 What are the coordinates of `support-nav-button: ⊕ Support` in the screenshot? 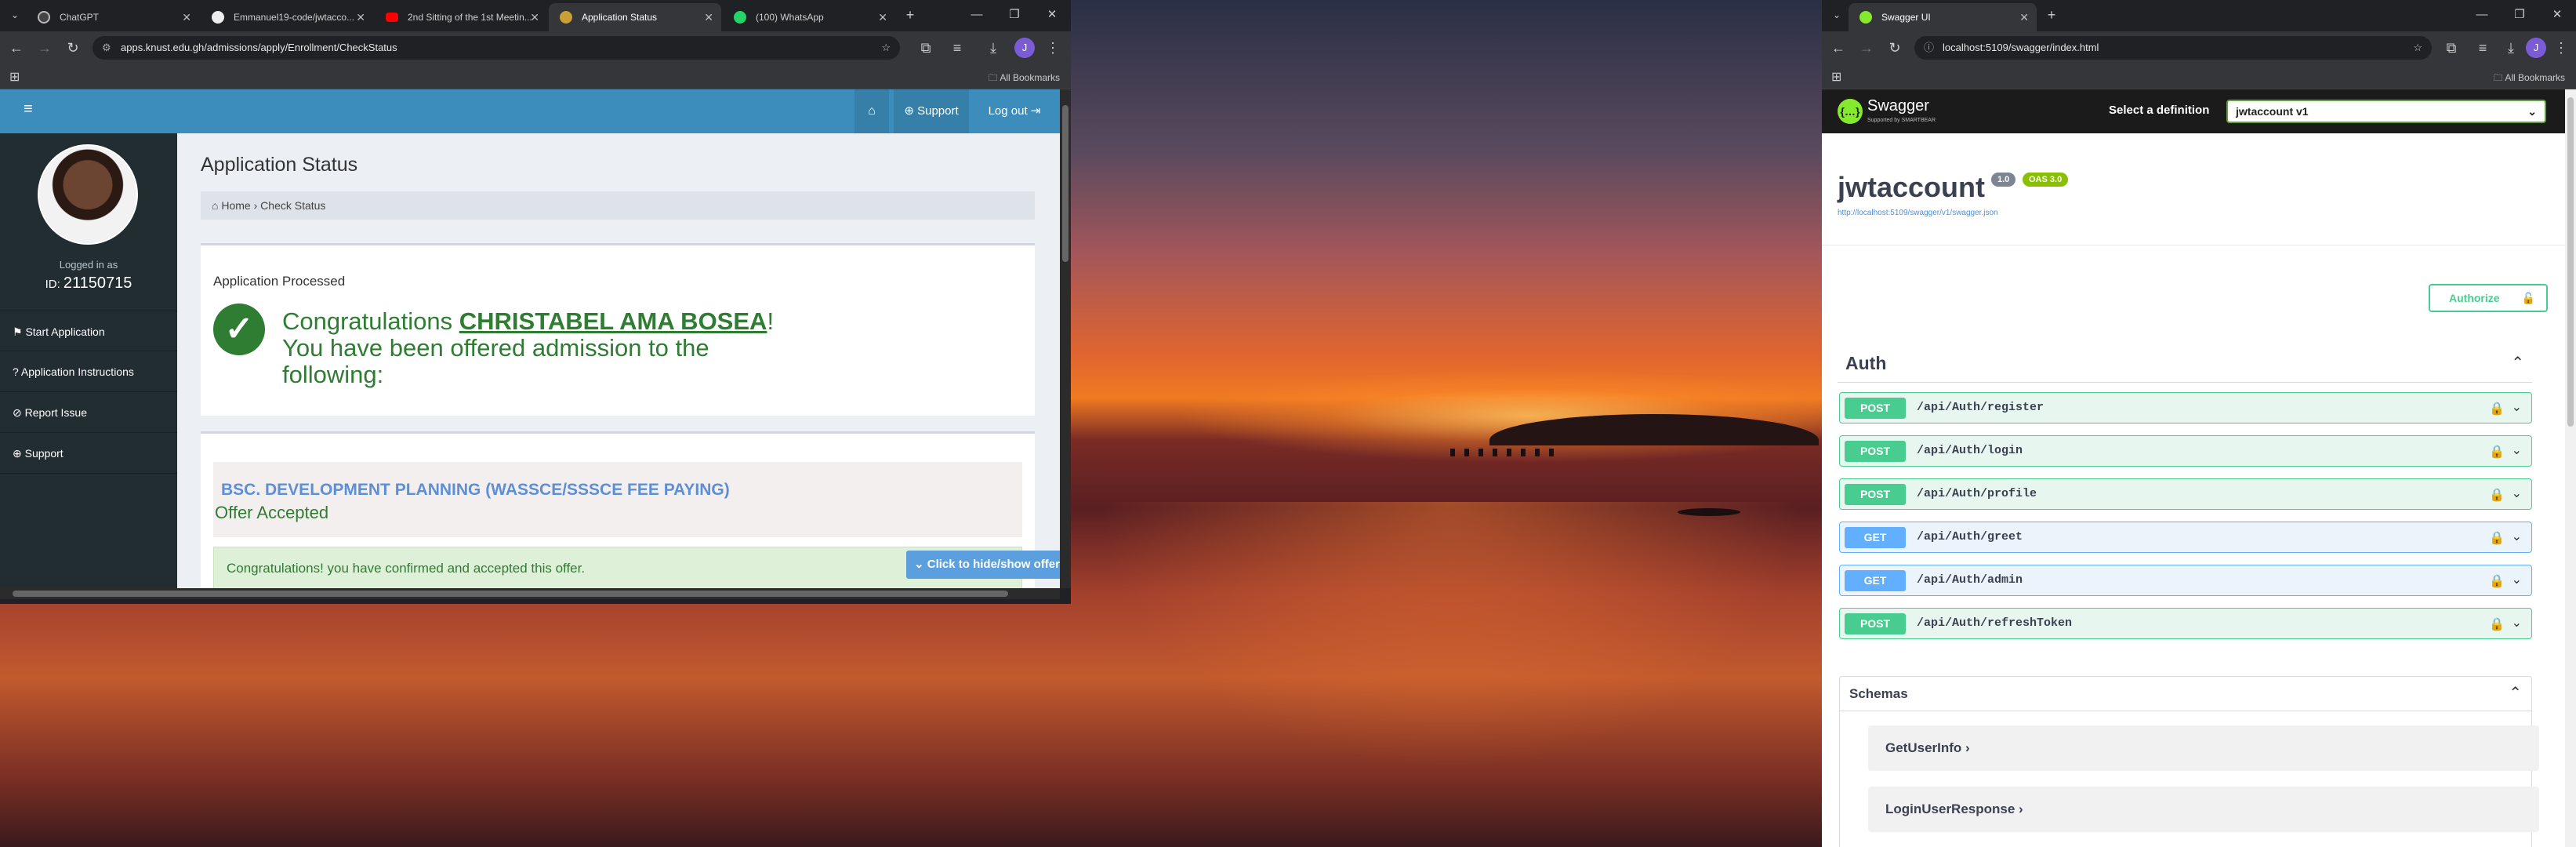 It's located at (932, 111).